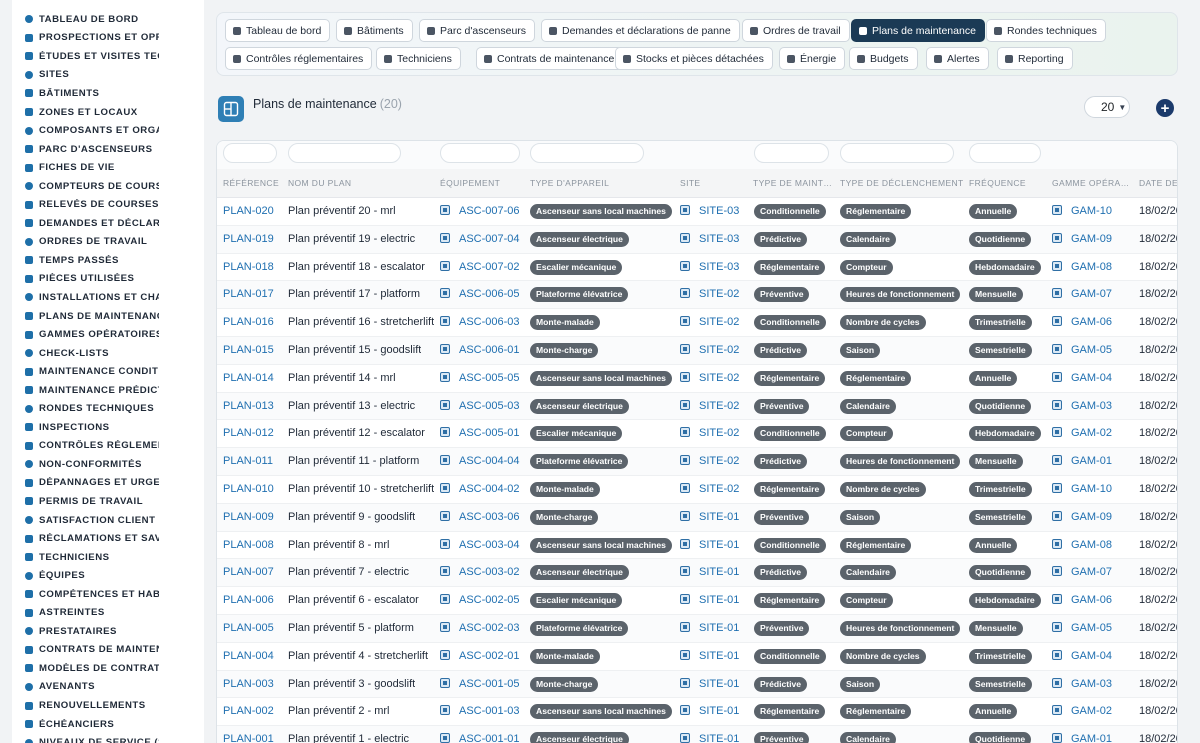 This screenshot has height=743, width=1200. Describe the element at coordinates (108, 334) in the screenshot. I see `sidebar-item: GAMMES OPÉRATOIRES` at that location.